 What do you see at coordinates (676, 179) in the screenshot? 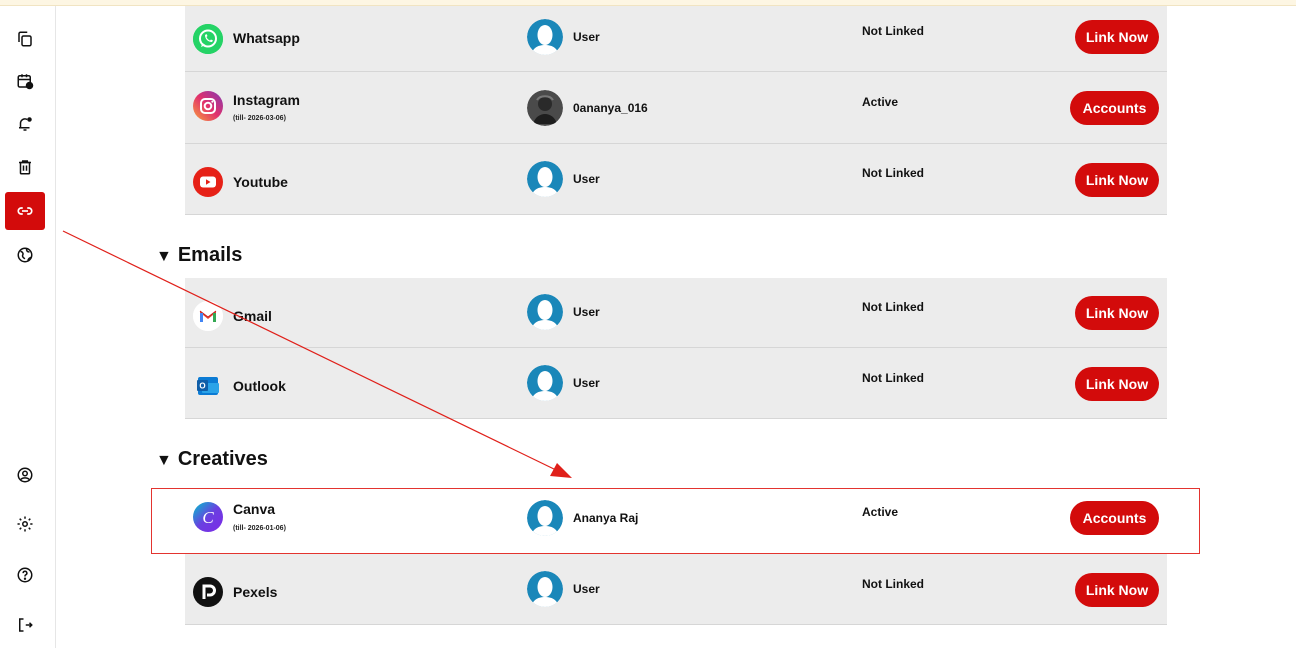
I see `account-row-youtube: Youtube User Not Linked Link Now` at bounding box center [676, 179].